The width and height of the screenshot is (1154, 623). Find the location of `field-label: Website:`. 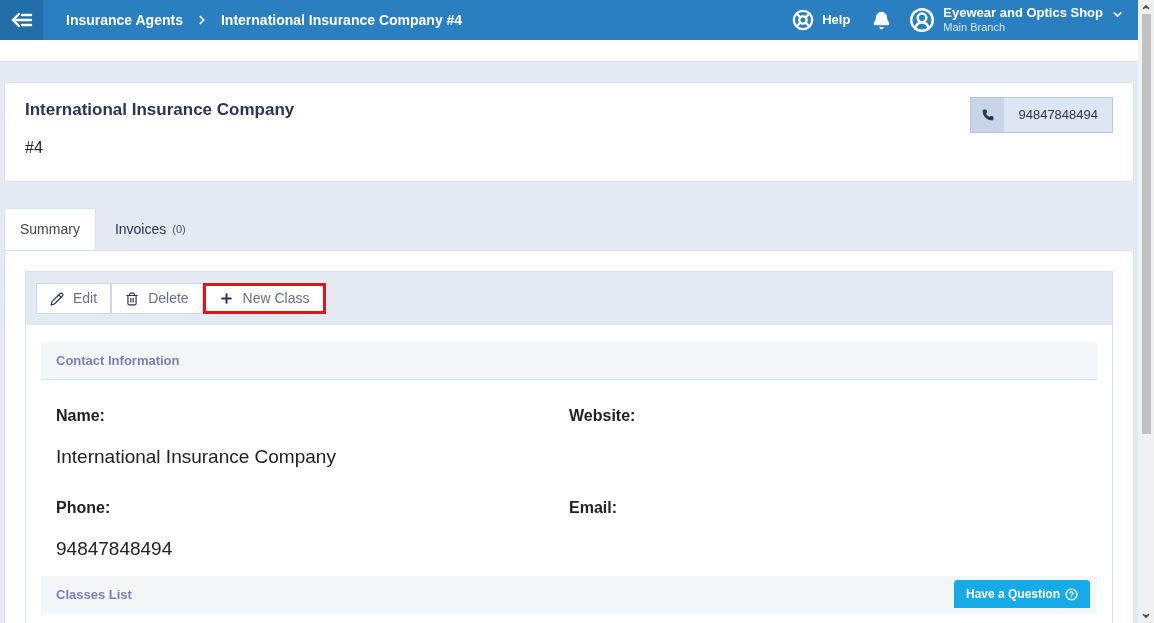

field-label: Website: is located at coordinates (603, 416).